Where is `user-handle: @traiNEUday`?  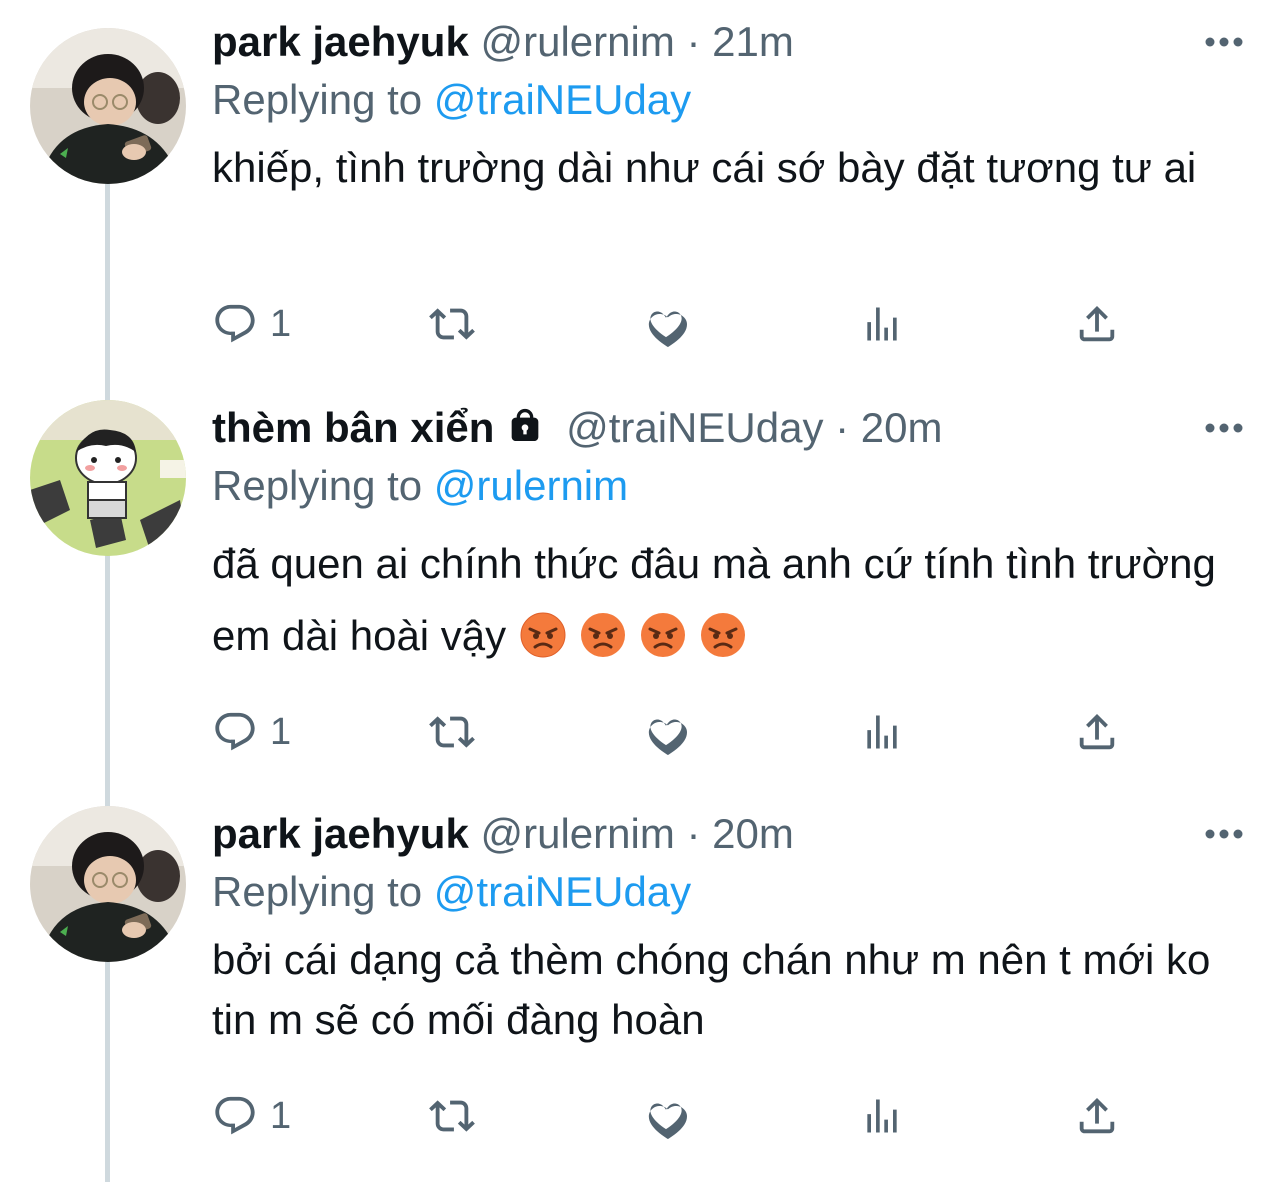 user-handle: @traiNEUday is located at coordinates (694, 427).